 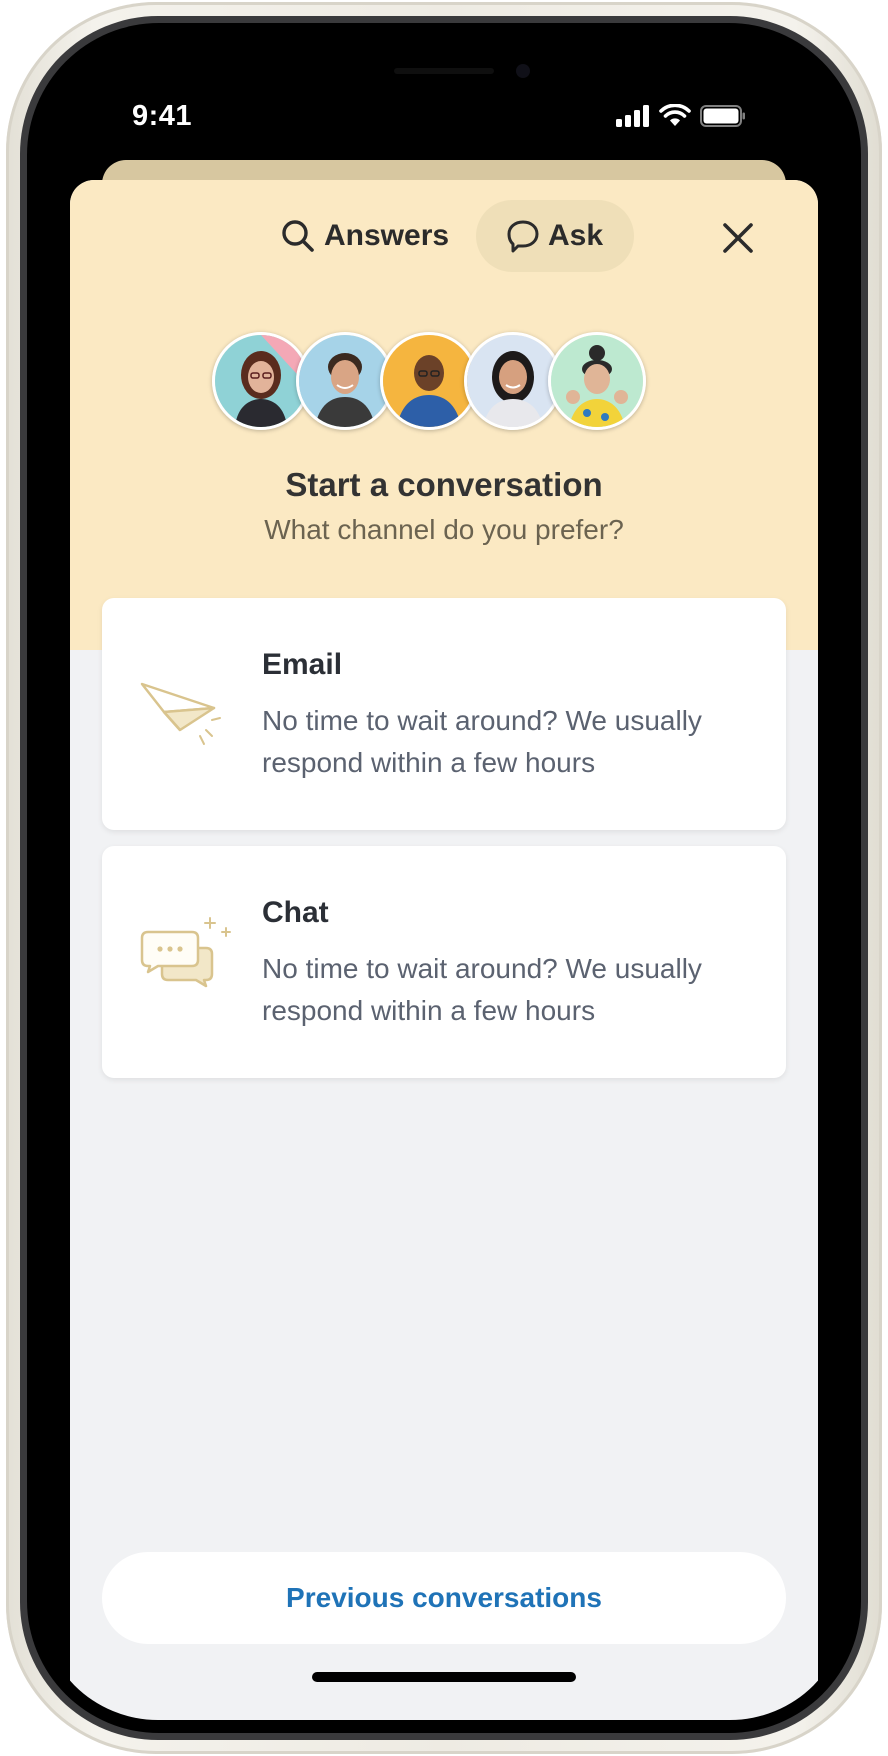 What do you see at coordinates (162, 116) in the screenshot?
I see `status-time: 9:41` at bounding box center [162, 116].